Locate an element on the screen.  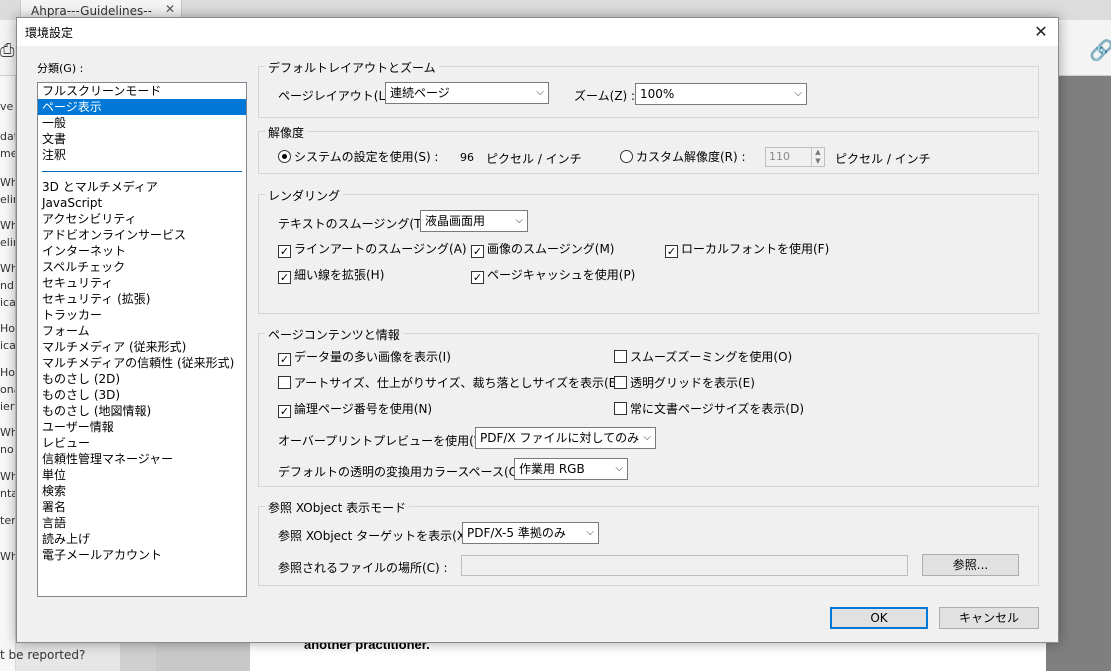
category-item: JavaScript is located at coordinates (142, 203).